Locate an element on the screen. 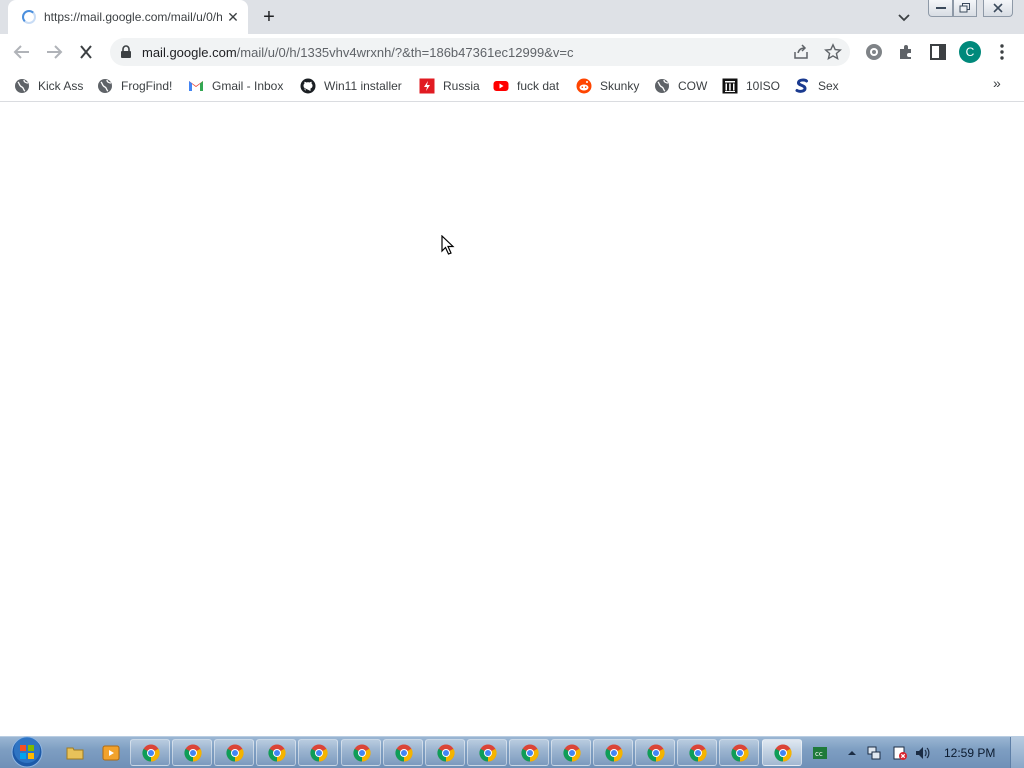  bookmark-label: Skunky is located at coordinates (620, 86).